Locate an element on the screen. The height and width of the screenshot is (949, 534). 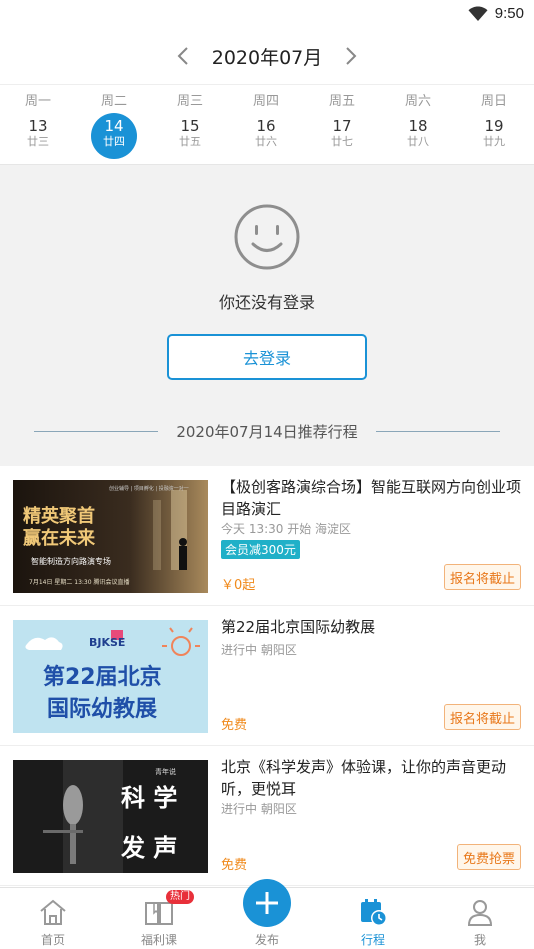
day-number: 14 is located at coordinates (114, 126).